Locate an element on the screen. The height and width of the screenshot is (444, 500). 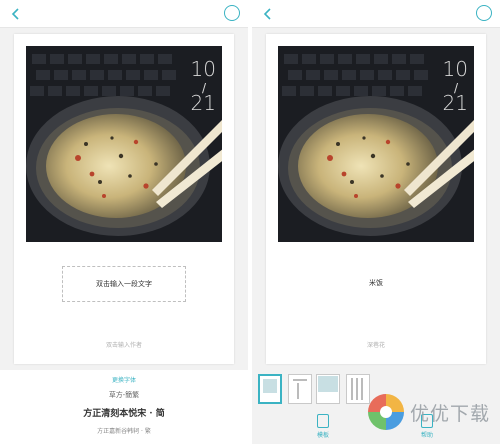
template-tool-label: 模板 is located at coordinates (322, 435).